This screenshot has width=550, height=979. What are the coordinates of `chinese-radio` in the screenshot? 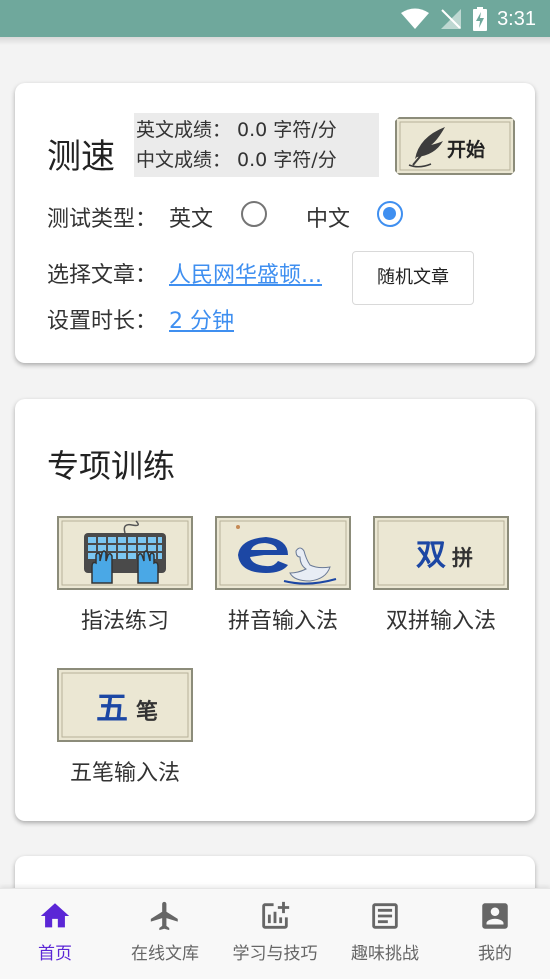 It's located at (390, 214).